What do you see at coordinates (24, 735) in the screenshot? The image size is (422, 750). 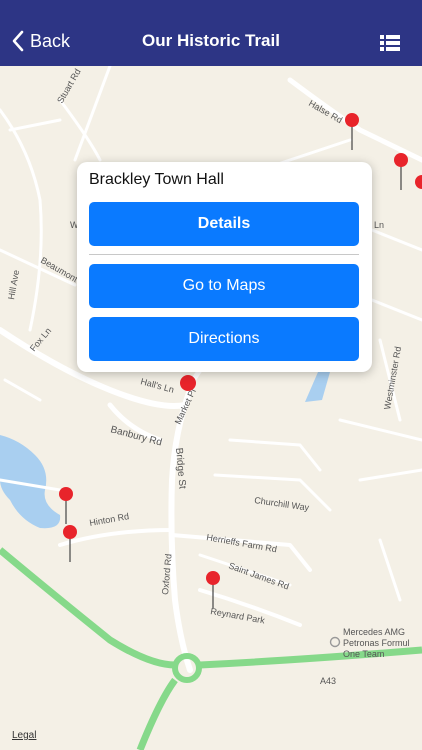 I see `legal-link: Legal` at bounding box center [24, 735].